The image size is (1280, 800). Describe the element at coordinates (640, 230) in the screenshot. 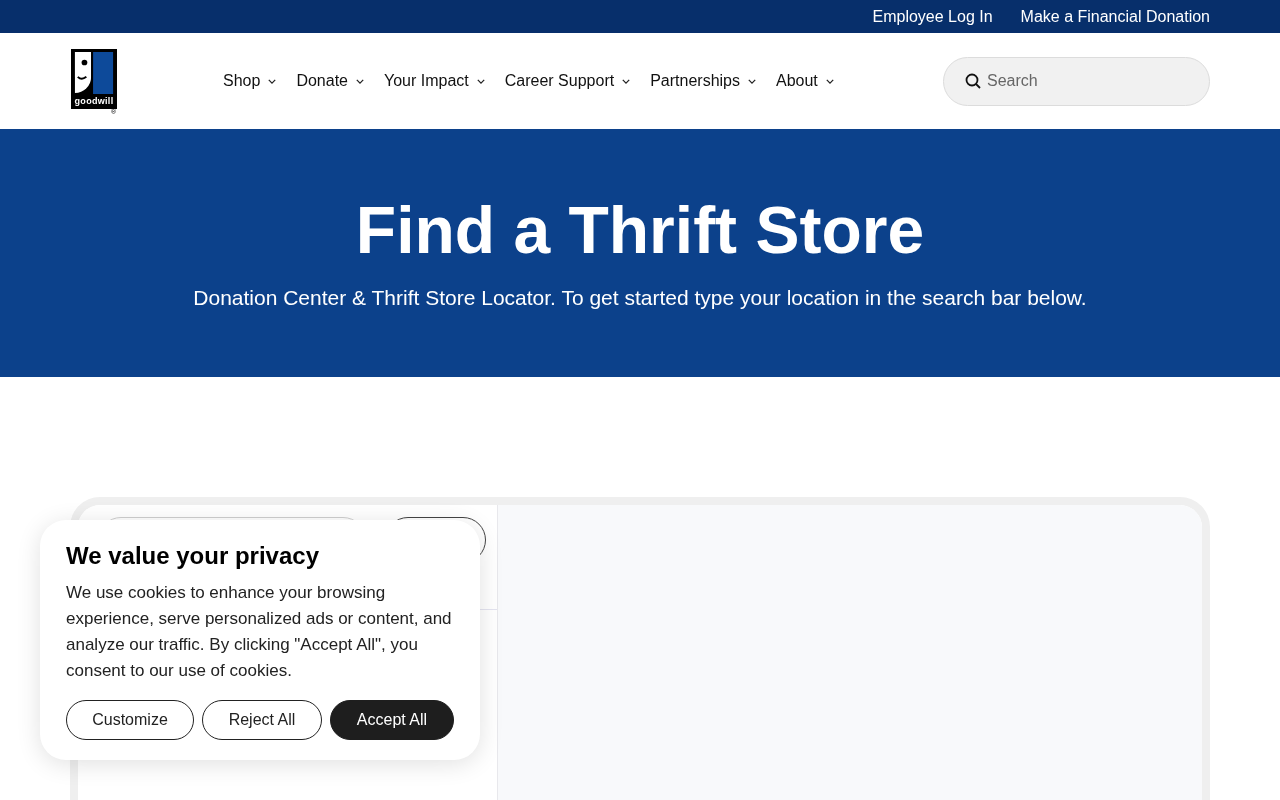

I see `hero-title: Find a Thrift Store` at that location.